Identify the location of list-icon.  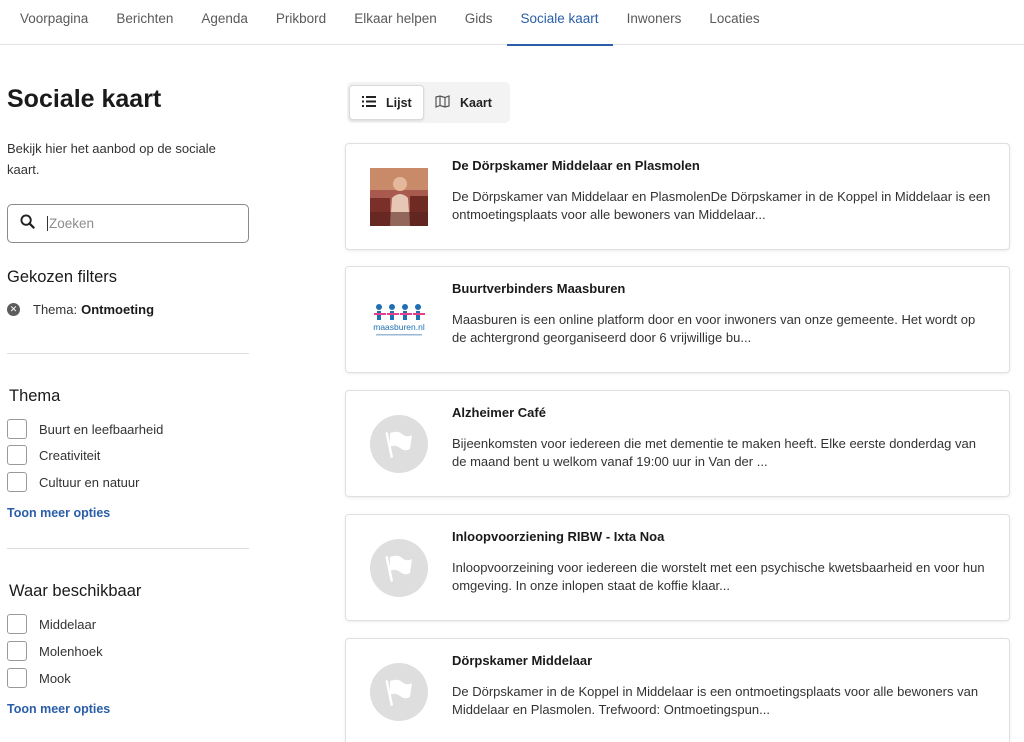
(374, 102).